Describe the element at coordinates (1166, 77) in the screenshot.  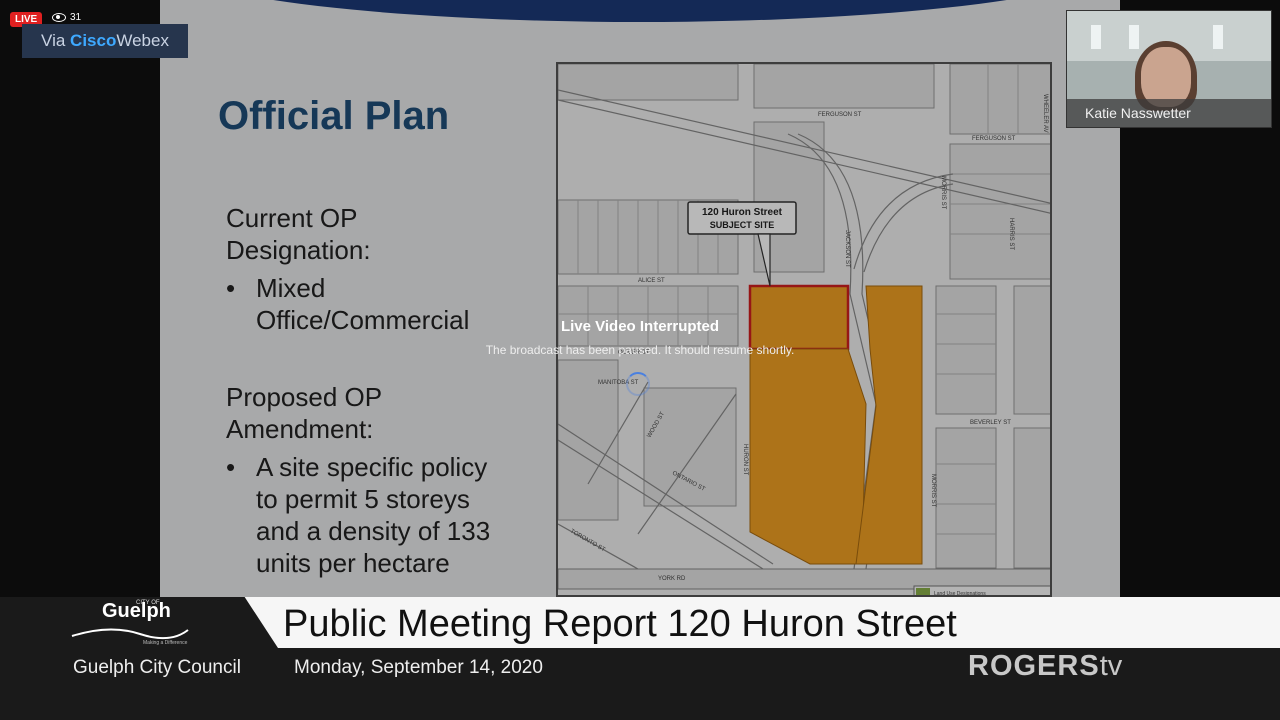
I see `presenter-face` at that location.